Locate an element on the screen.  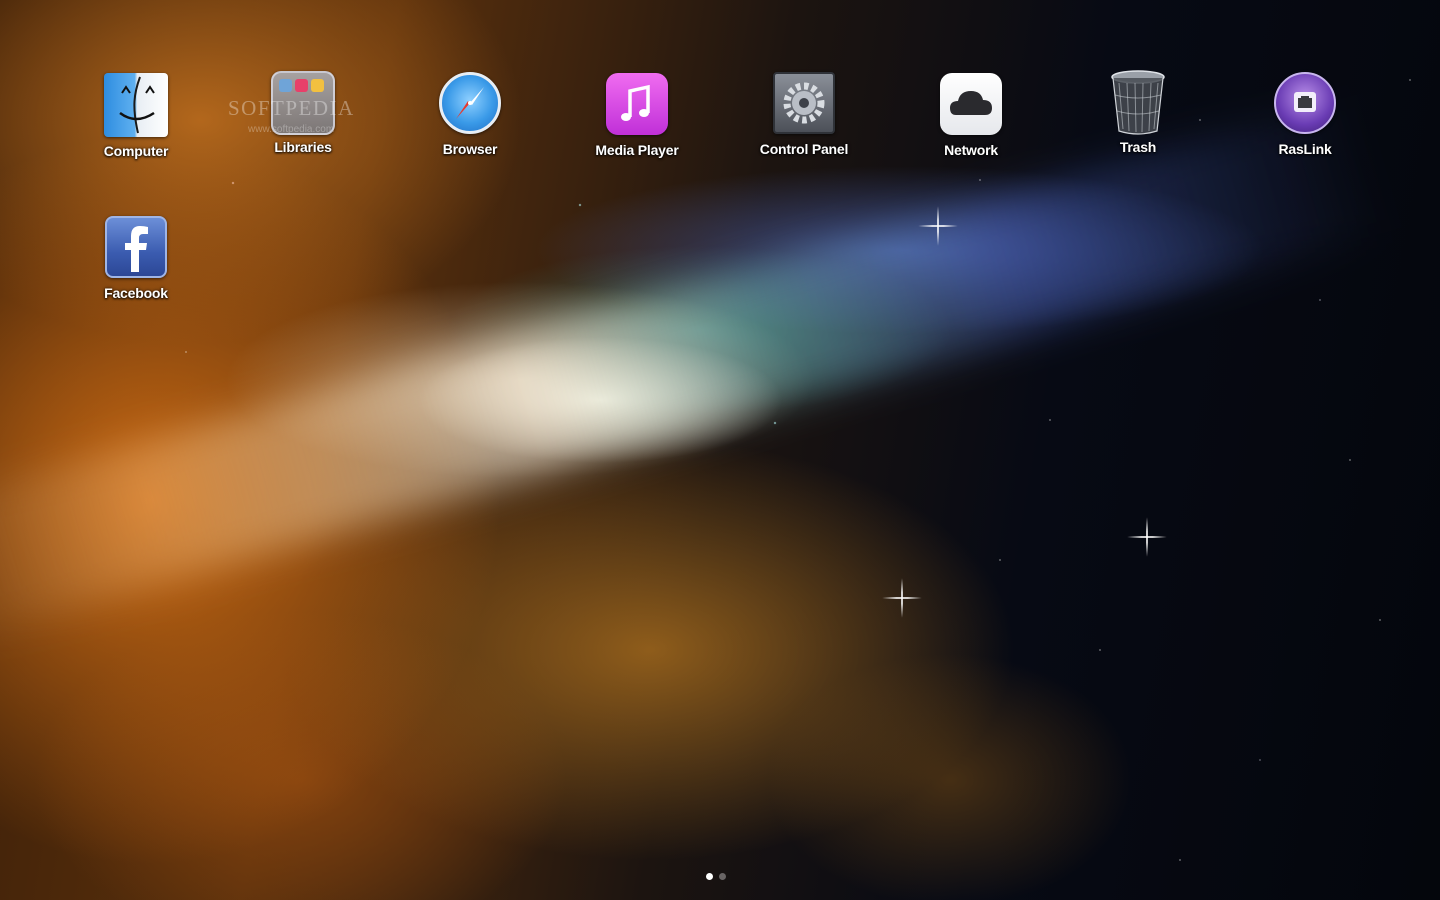
cloud-icon is located at coordinates (971, 104).